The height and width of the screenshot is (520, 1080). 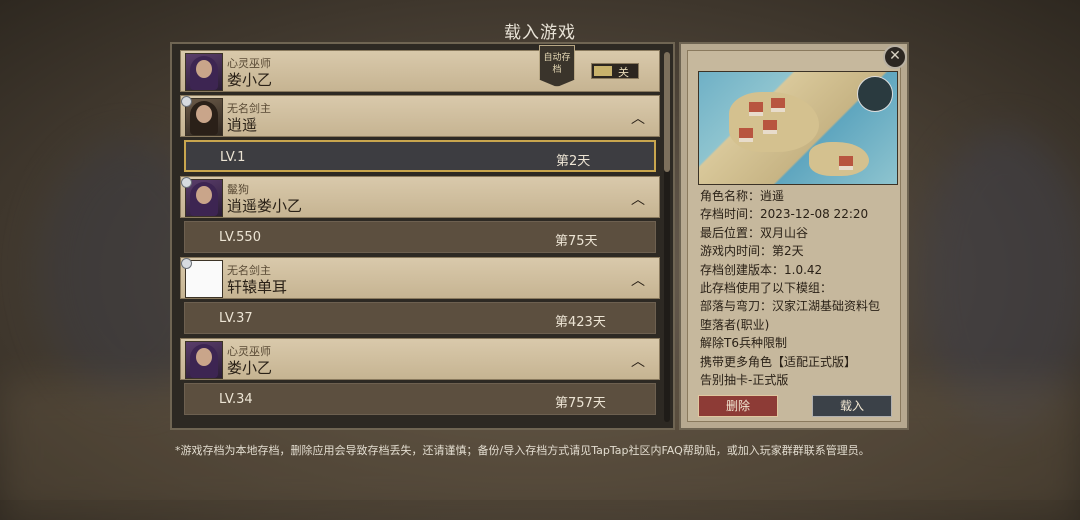 I want to click on character-name: 逍遥娄小乙, so click(x=265, y=206).